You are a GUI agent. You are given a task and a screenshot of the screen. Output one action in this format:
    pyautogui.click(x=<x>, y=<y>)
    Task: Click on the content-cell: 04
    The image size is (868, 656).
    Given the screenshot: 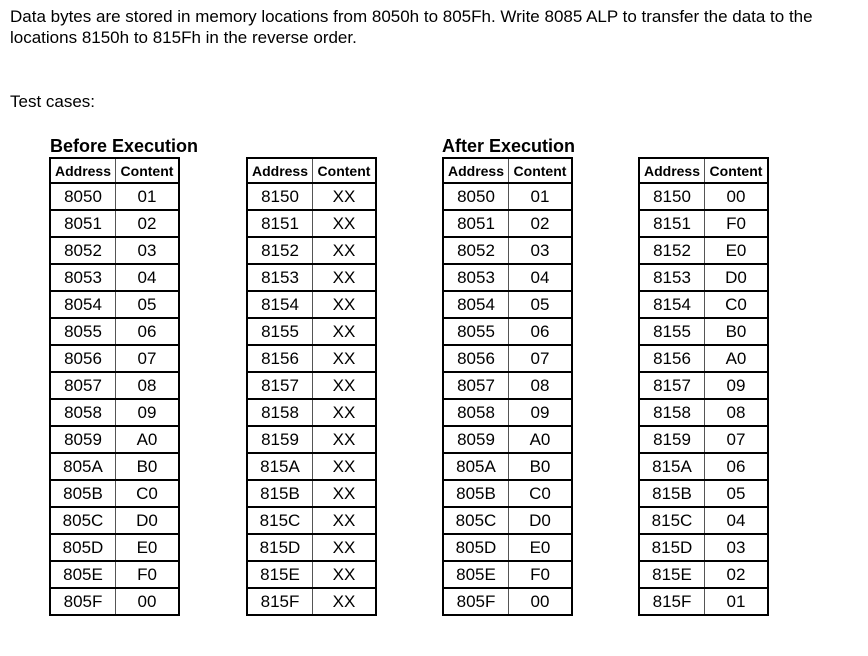 What is the action you would take?
    pyautogui.click(x=736, y=520)
    